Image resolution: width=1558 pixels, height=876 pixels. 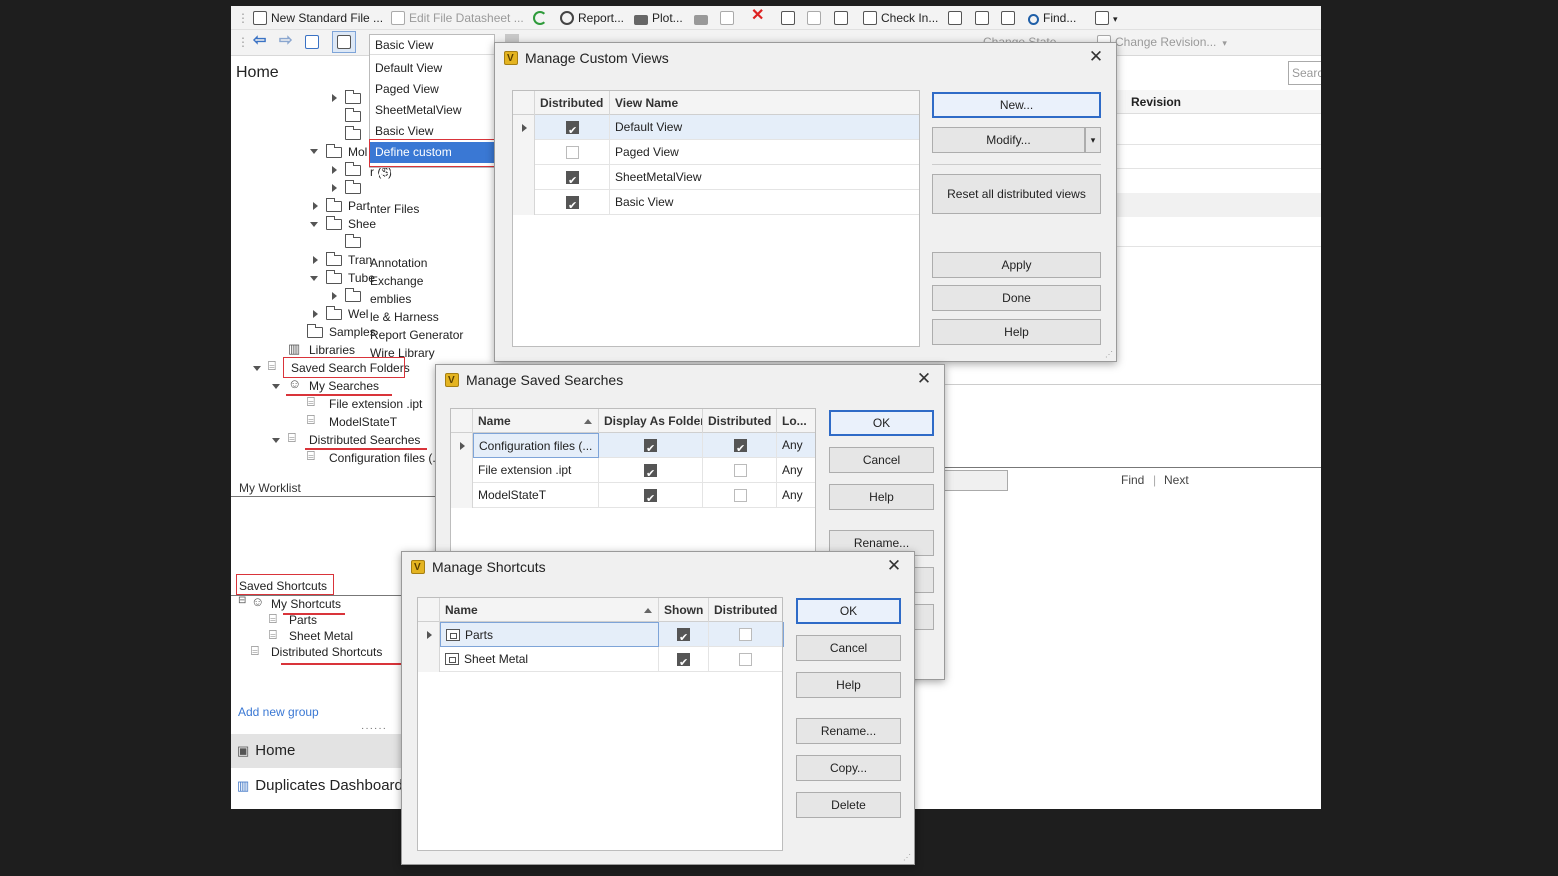 What do you see at coordinates (1304, 73) in the screenshot?
I see `search-input: Search` at bounding box center [1304, 73].